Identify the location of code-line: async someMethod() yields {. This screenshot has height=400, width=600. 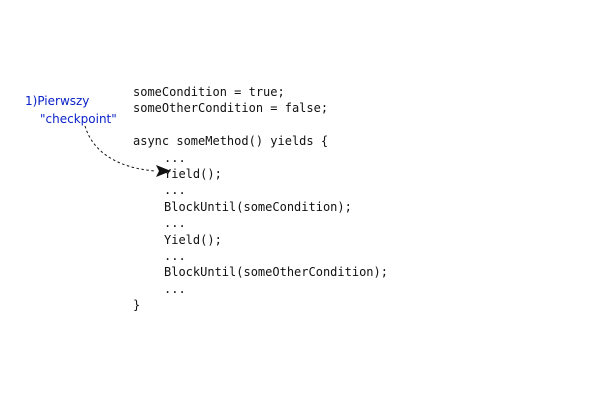
(231, 141).